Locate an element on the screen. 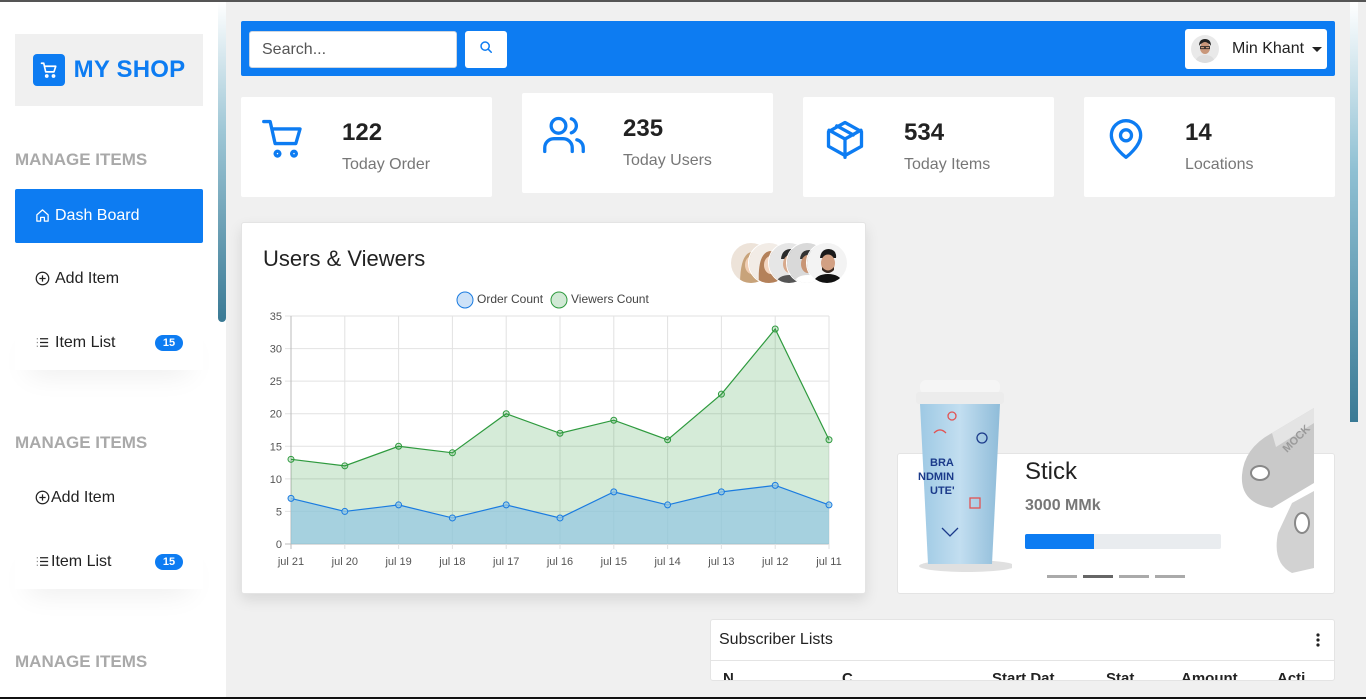 The width and height of the screenshot is (1366, 699). sidebar-item-dashboard: Dash Board is located at coordinates (109, 216).